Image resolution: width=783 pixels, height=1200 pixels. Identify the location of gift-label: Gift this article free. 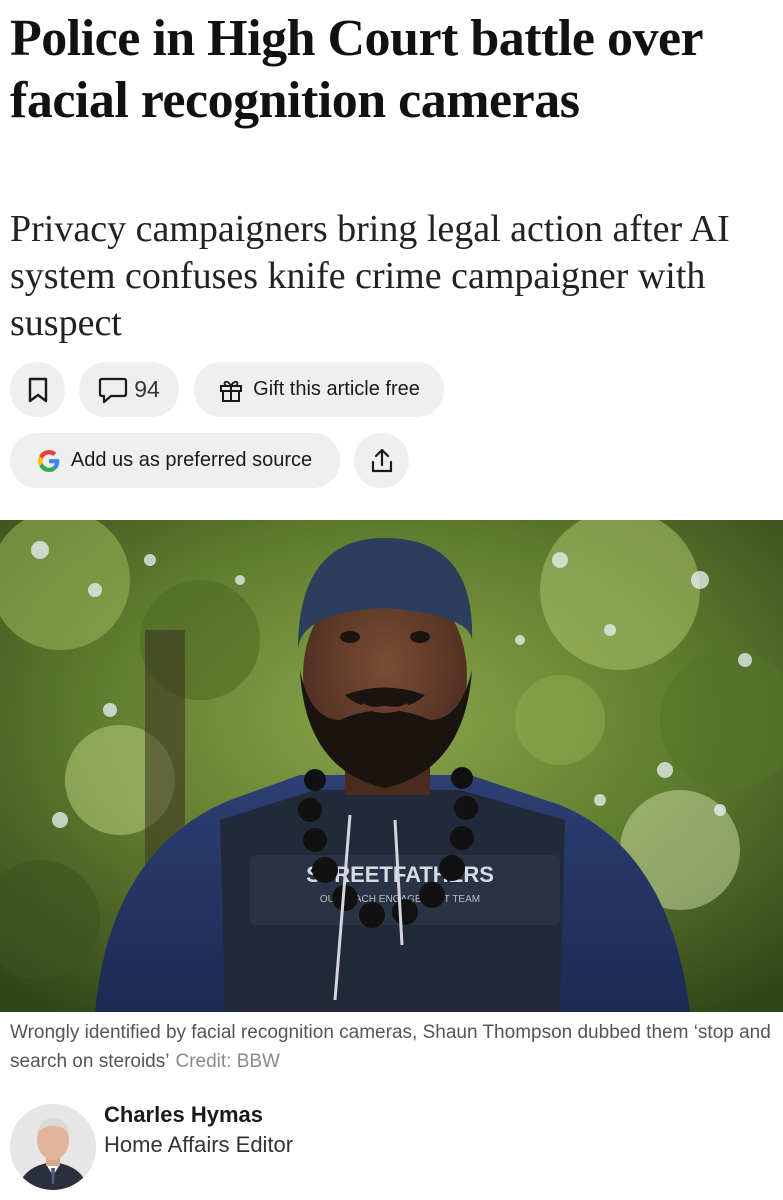
(336, 389).